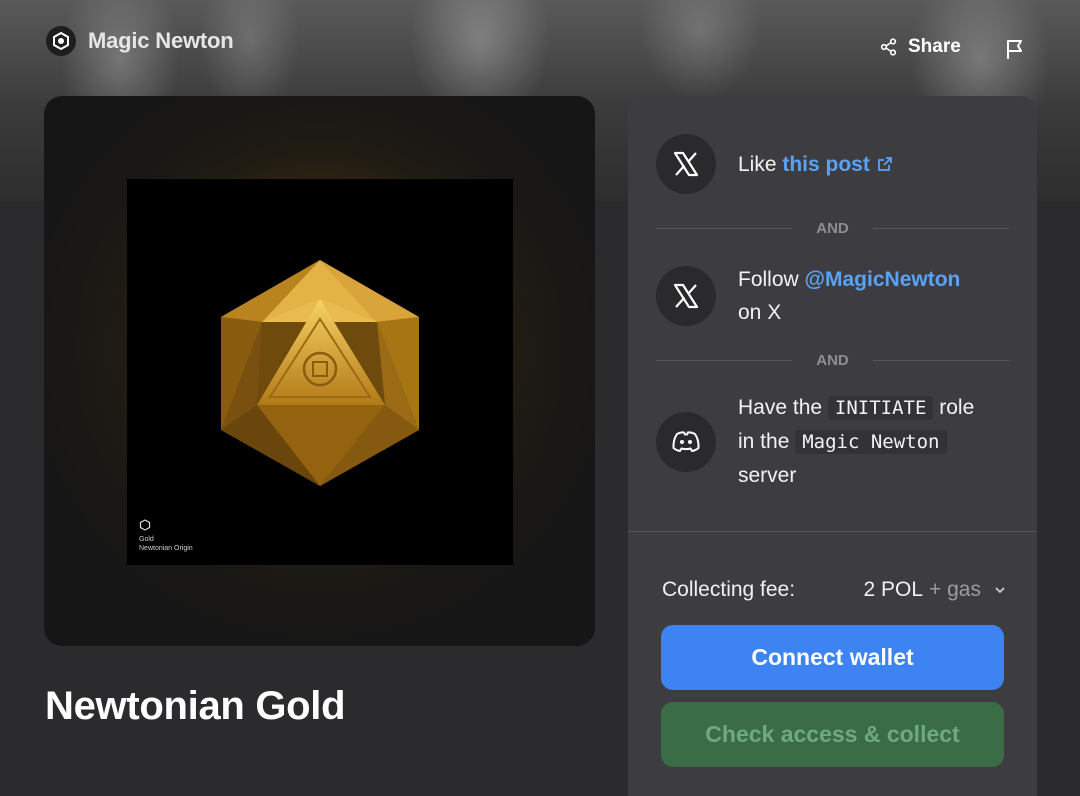 The image size is (1080, 796). What do you see at coordinates (161, 40) in the screenshot?
I see `brand-name: Magic Newton` at bounding box center [161, 40].